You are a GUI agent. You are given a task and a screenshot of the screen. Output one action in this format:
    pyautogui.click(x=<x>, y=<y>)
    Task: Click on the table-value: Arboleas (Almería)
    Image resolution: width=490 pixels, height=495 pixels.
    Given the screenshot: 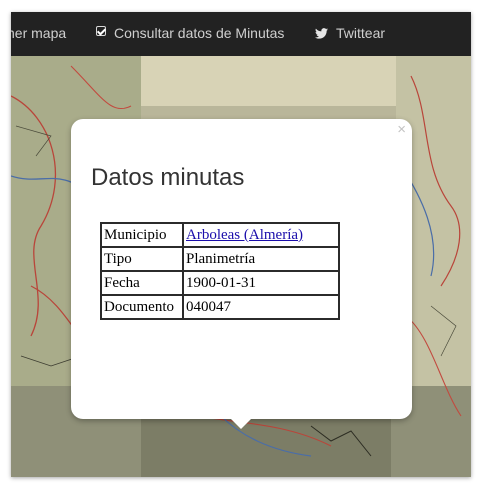 What is the action you would take?
    pyautogui.click(x=261, y=235)
    